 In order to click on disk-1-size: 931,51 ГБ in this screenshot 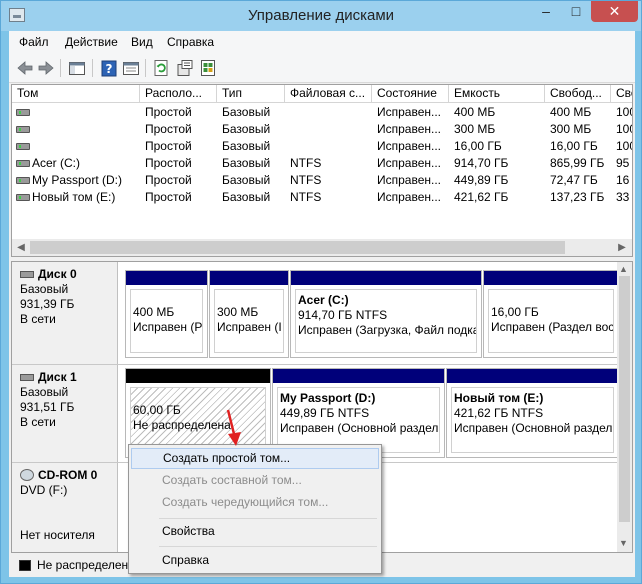, I will do `click(47, 407)`.